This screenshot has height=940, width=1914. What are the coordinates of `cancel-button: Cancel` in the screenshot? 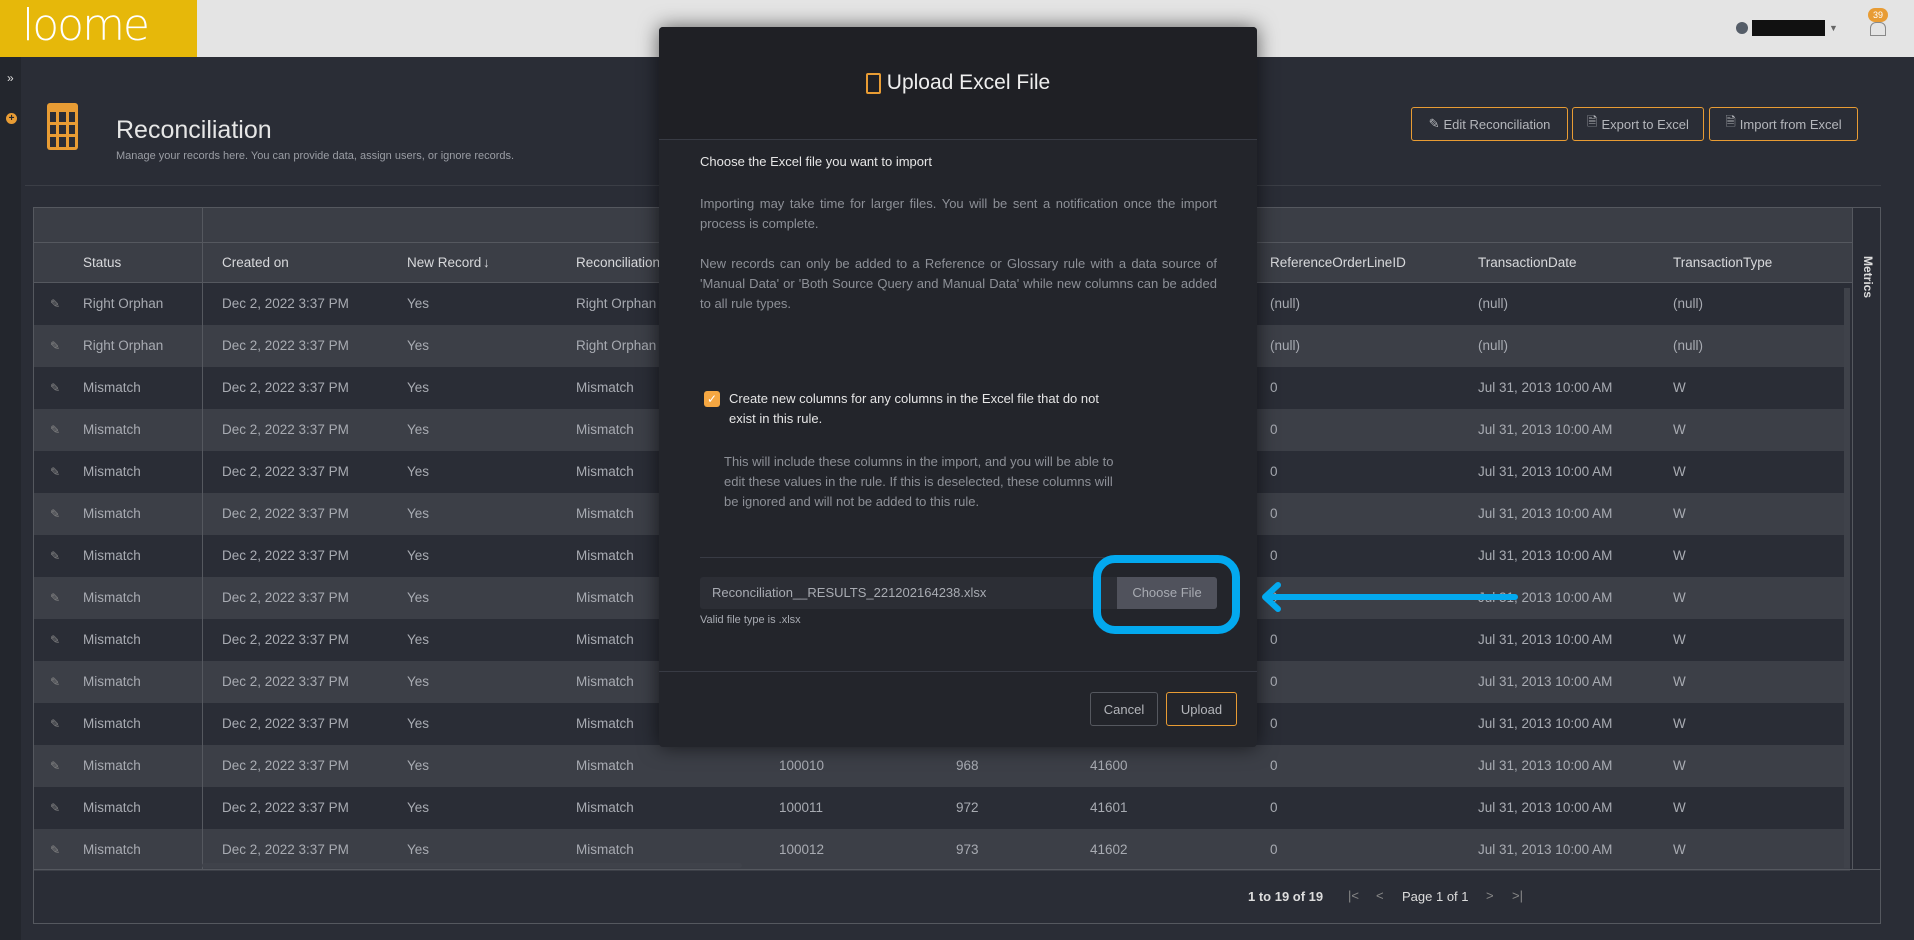 It's located at (1124, 709).